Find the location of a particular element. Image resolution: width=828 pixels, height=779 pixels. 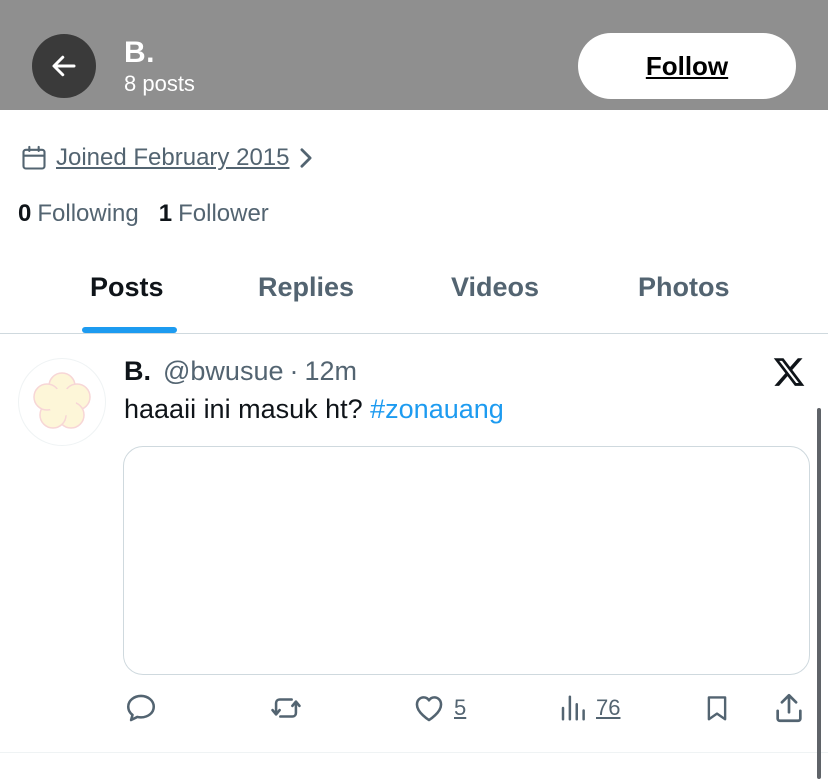

repost-button is located at coordinates (286, 708).